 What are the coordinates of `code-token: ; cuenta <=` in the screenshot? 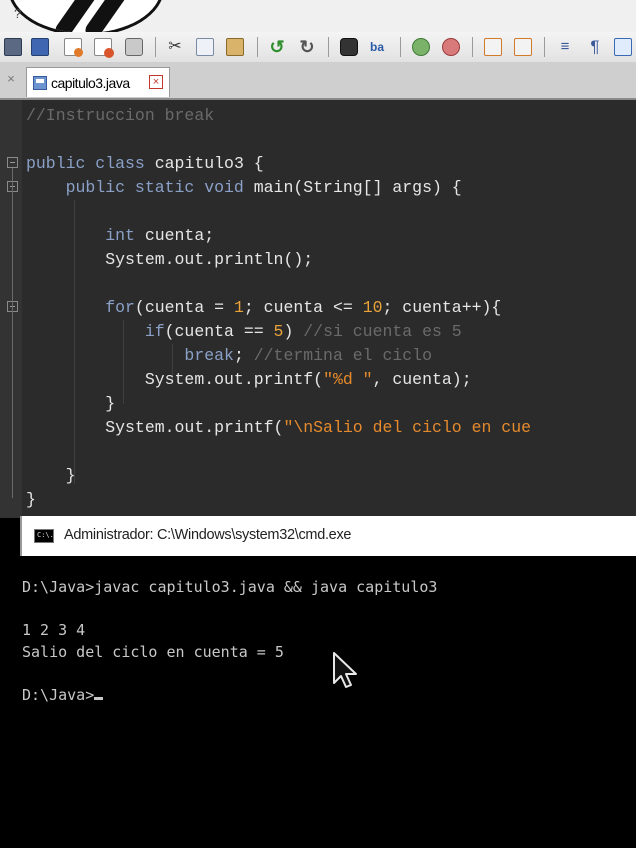 It's located at (303, 307).